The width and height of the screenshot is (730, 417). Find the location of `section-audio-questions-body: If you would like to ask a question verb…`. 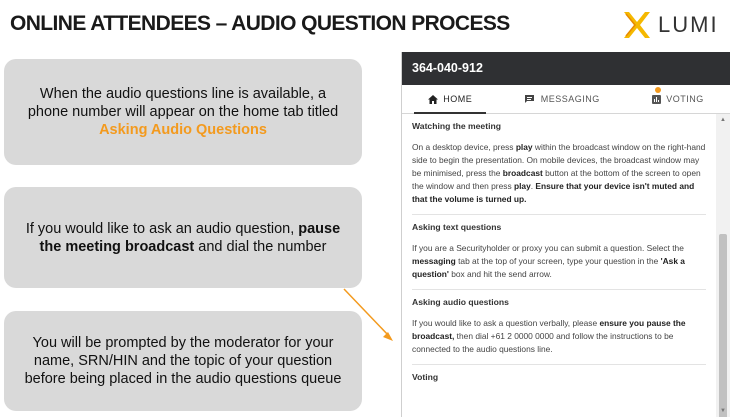

section-audio-questions-body: If you would like to ask a question verb… is located at coordinates (559, 336).